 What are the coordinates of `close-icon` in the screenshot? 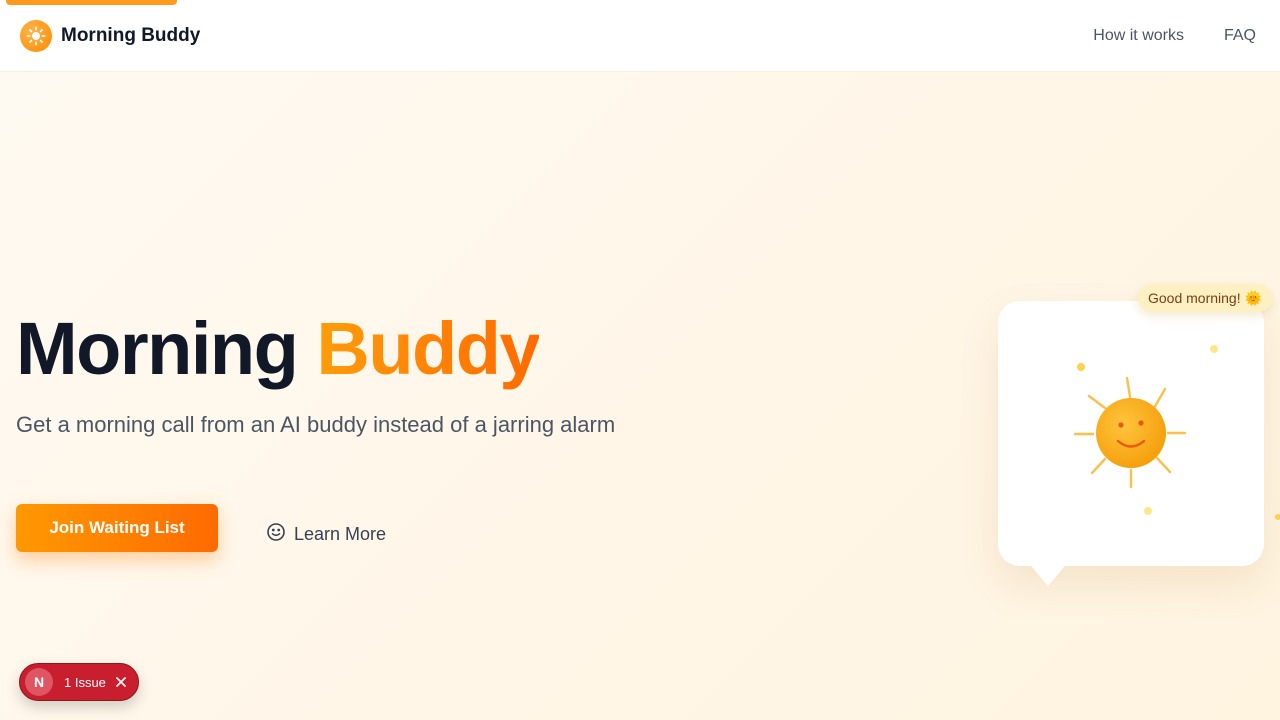 It's located at (121, 682).